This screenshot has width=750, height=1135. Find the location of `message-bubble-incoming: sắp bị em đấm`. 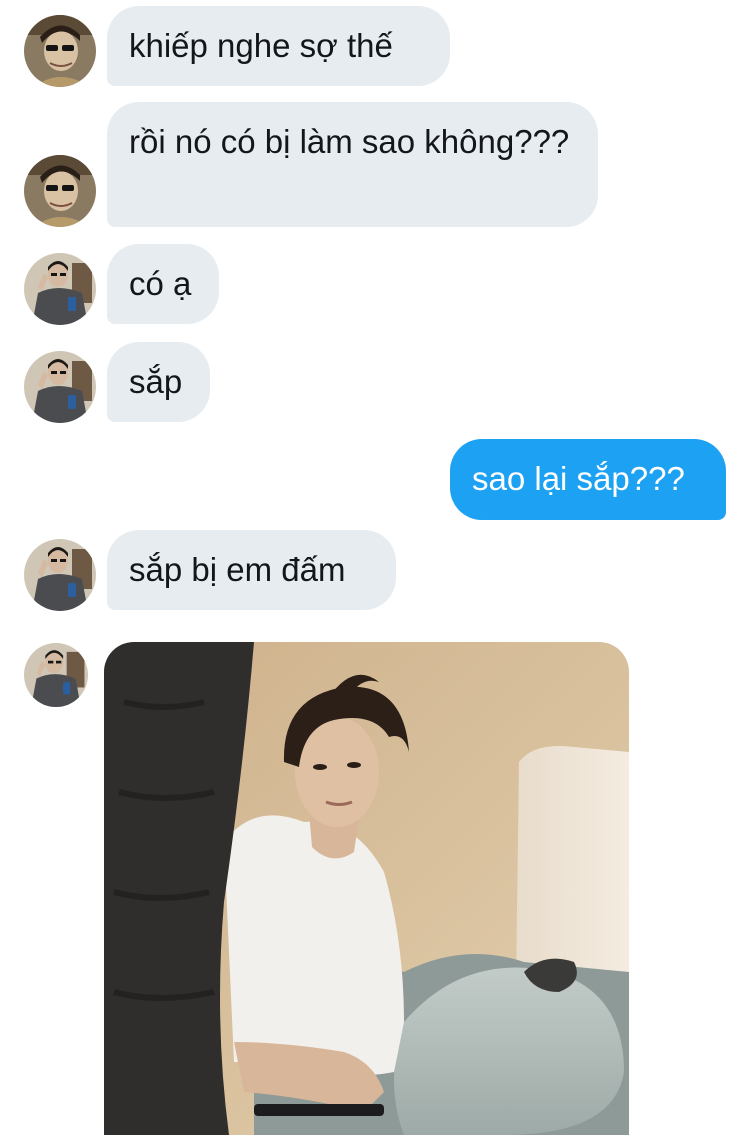

message-bubble-incoming: sắp bị em đấm is located at coordinates (251, 570).